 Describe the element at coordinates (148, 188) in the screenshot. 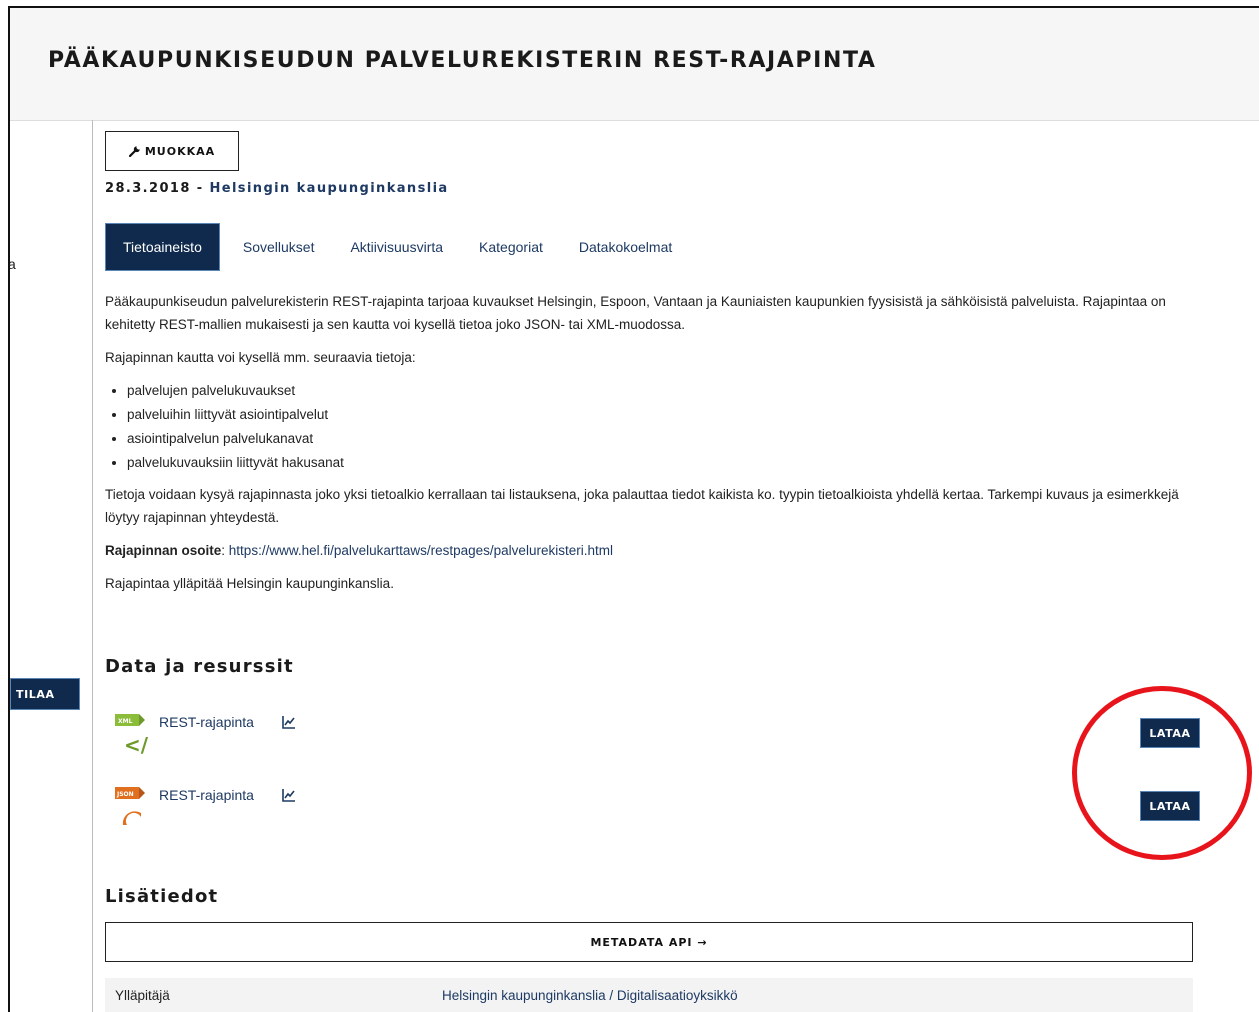

I see `dataset-date: 28.3.2018` at that location.